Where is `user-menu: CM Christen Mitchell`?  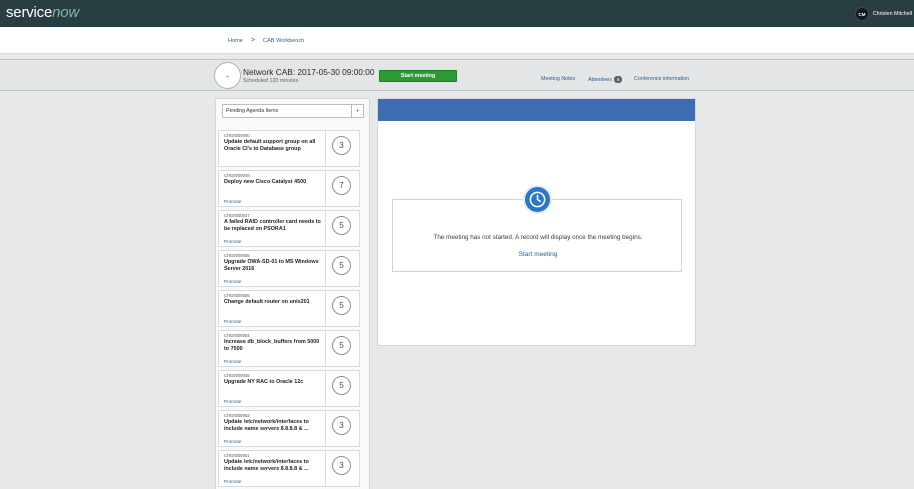 user-menu: CM Christen Mitchell is located at coordinates (883, 14).